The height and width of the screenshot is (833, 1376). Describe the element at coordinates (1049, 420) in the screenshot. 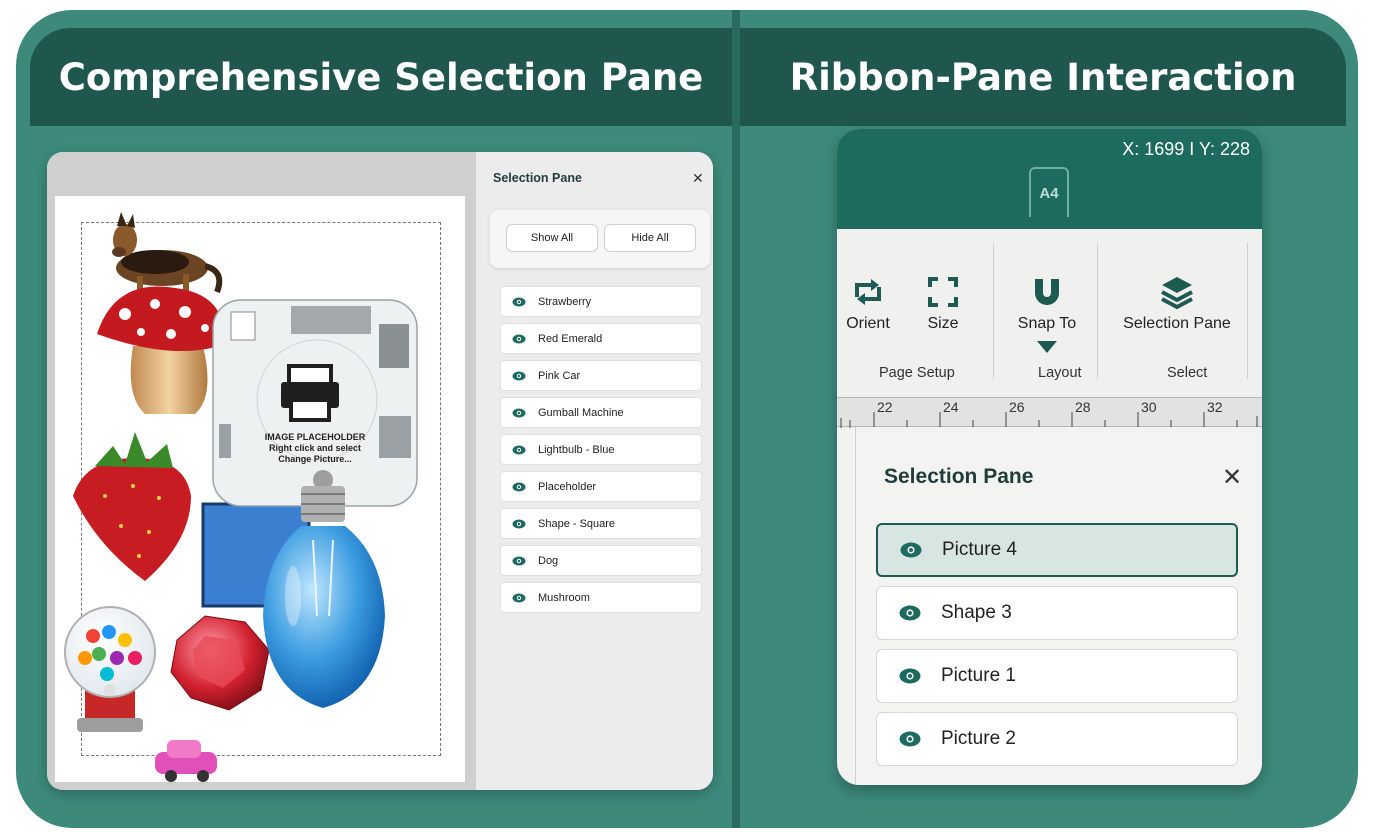

I see `ruler-ticks` at that location.